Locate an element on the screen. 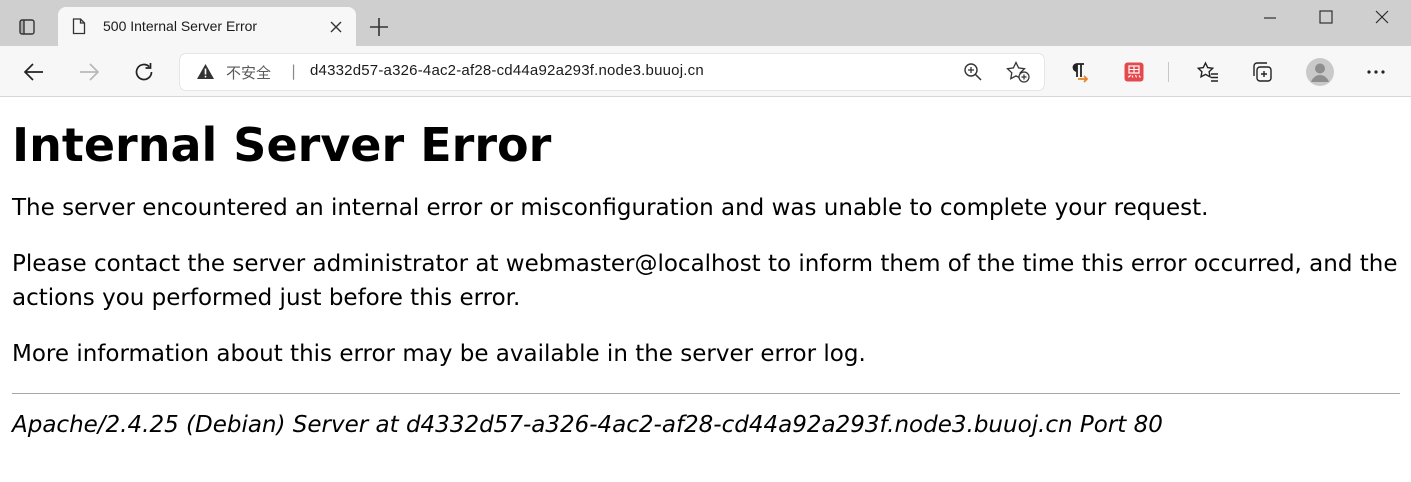 The width and height of the screenshot is (1411, 482). collections-icon is located at coordinates (1262, 72).